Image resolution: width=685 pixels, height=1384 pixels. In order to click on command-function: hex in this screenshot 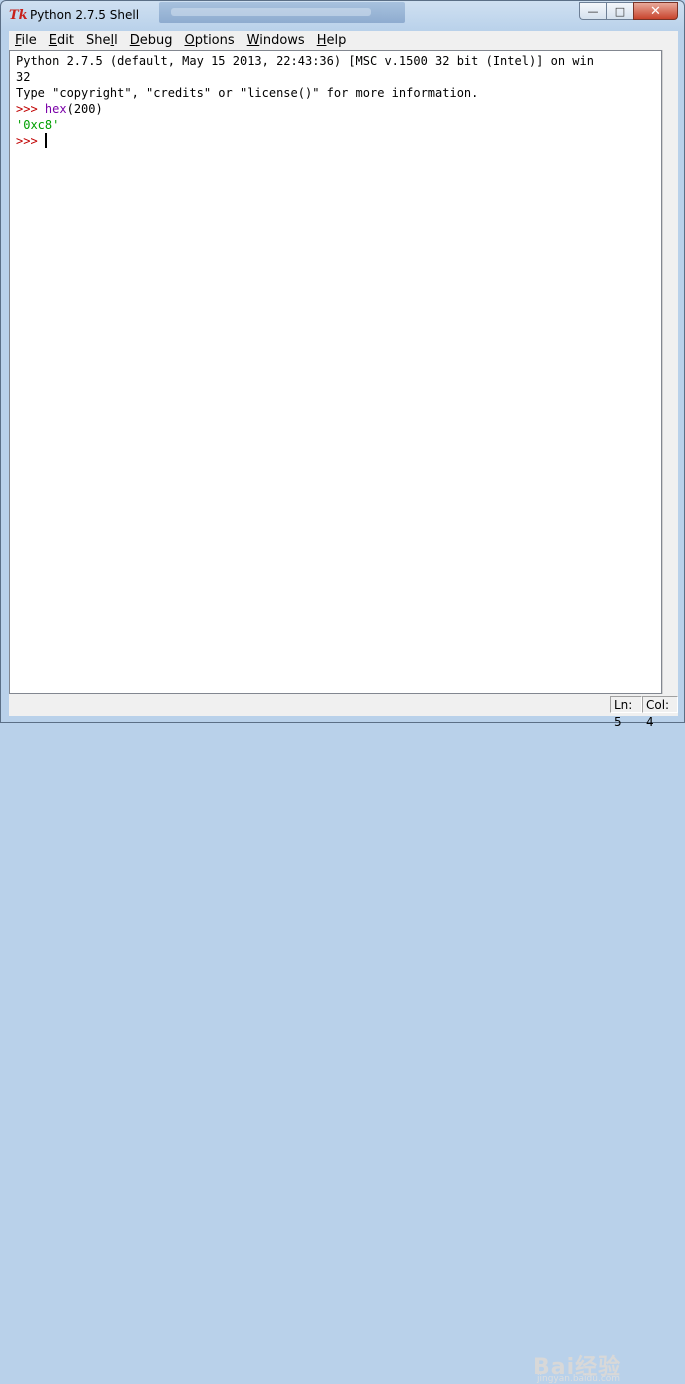, I will do `click(55, 109)`.